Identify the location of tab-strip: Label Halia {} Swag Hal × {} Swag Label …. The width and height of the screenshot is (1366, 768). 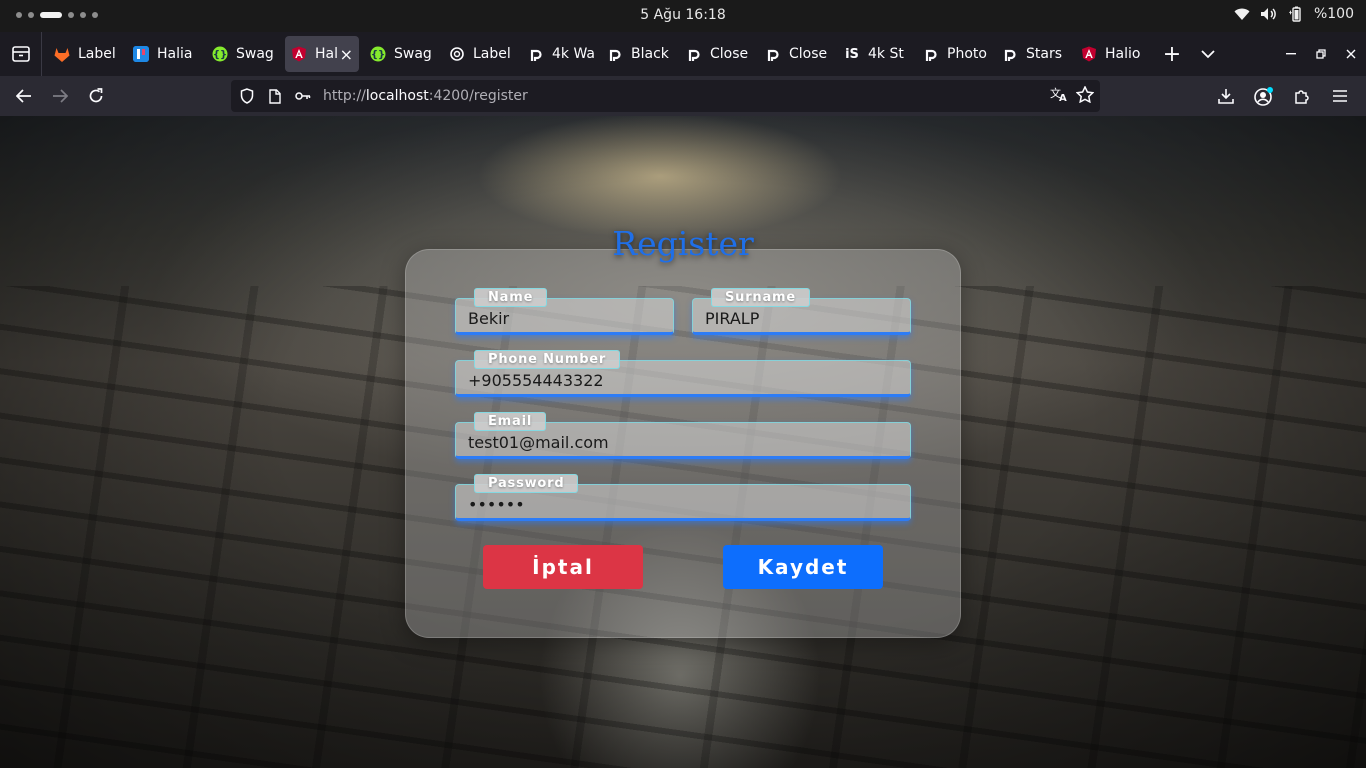
(683, 54).